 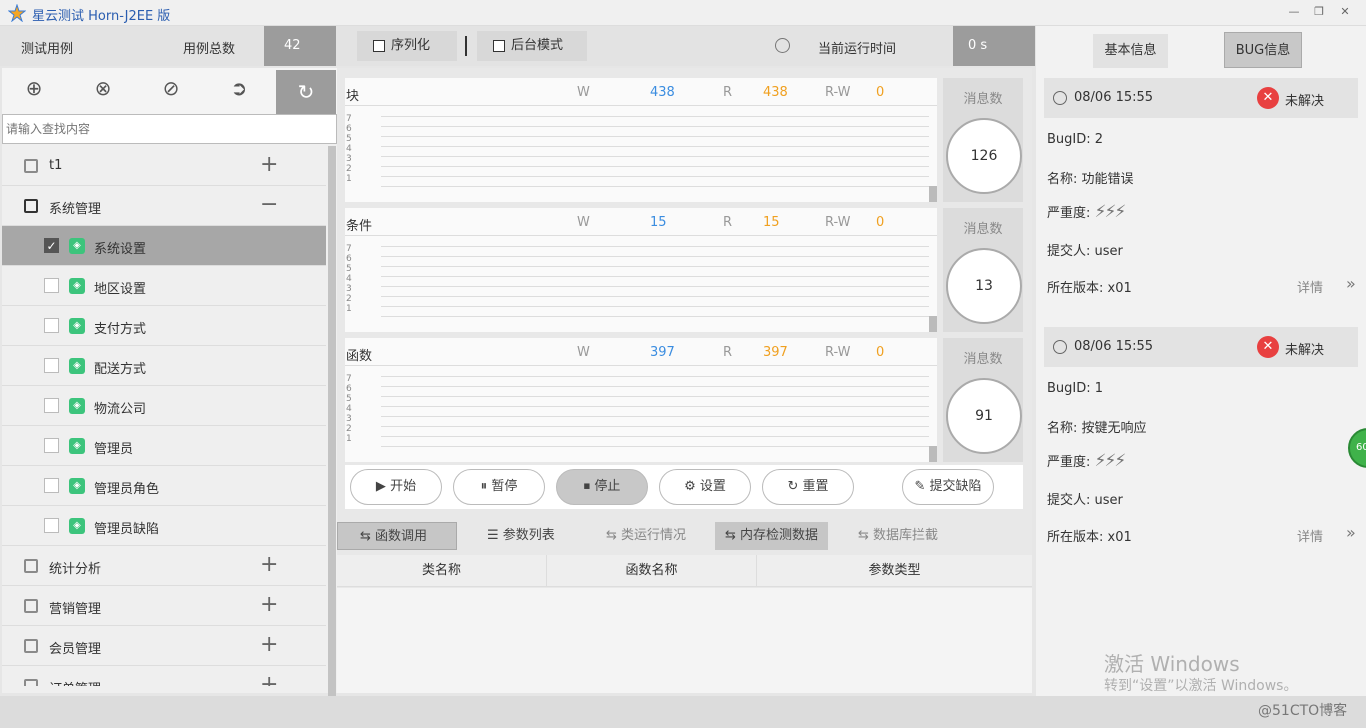 What do you see at coordinates (1201, 686) in the screenshot?
I see `activation-watermark-text: 转到“设置”以激活 Windows。` at bounding box center [1201, 686].